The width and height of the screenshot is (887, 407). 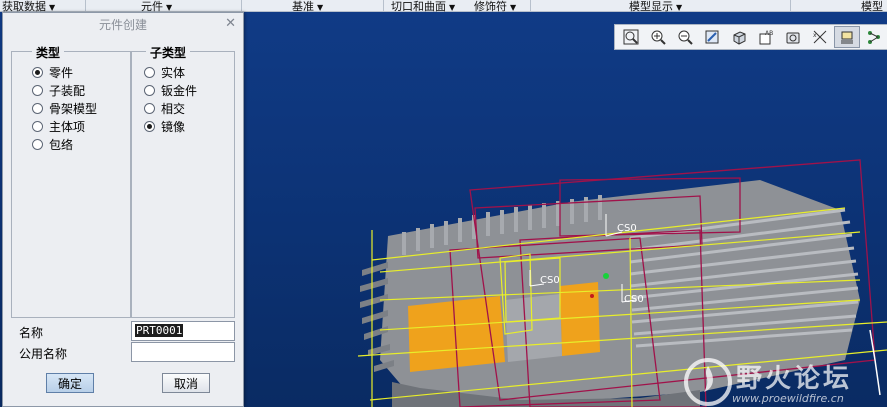 I want to click on option-label: 骨架模型, so click(x=73, y=108).